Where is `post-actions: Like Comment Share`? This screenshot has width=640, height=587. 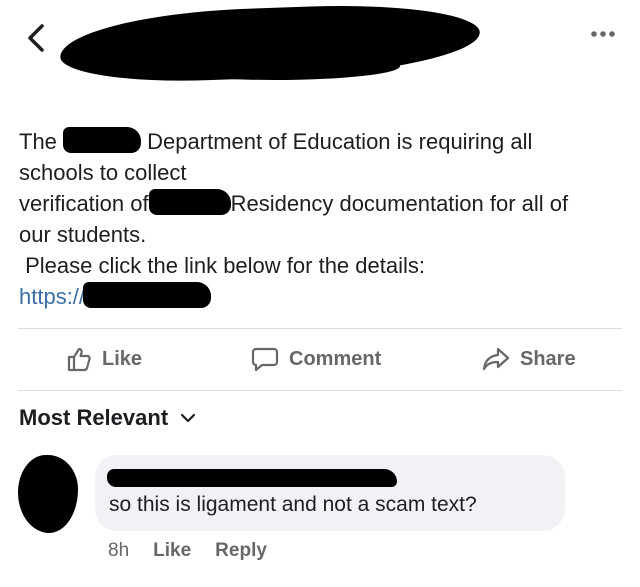 post-actions: Like Comment Share is located at coordinates (320, 362).